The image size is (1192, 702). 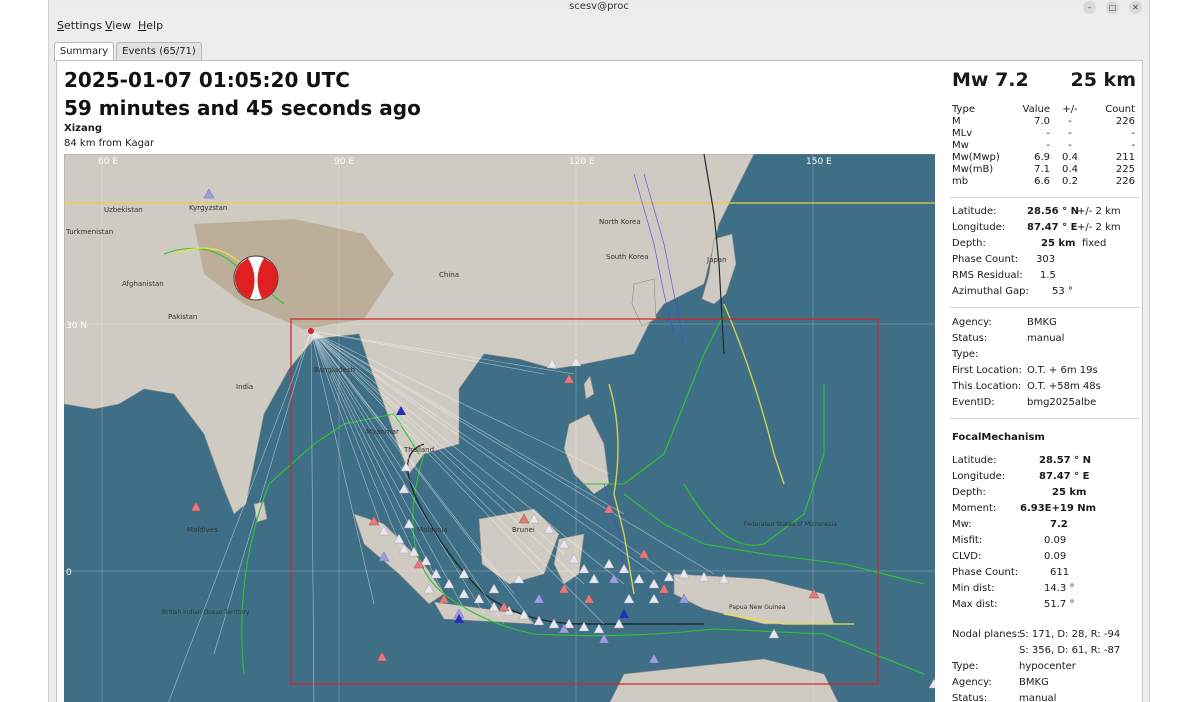 I want to click on fm-max-dist: Max dist: 51.7 °, so click(x=1013, y=604).